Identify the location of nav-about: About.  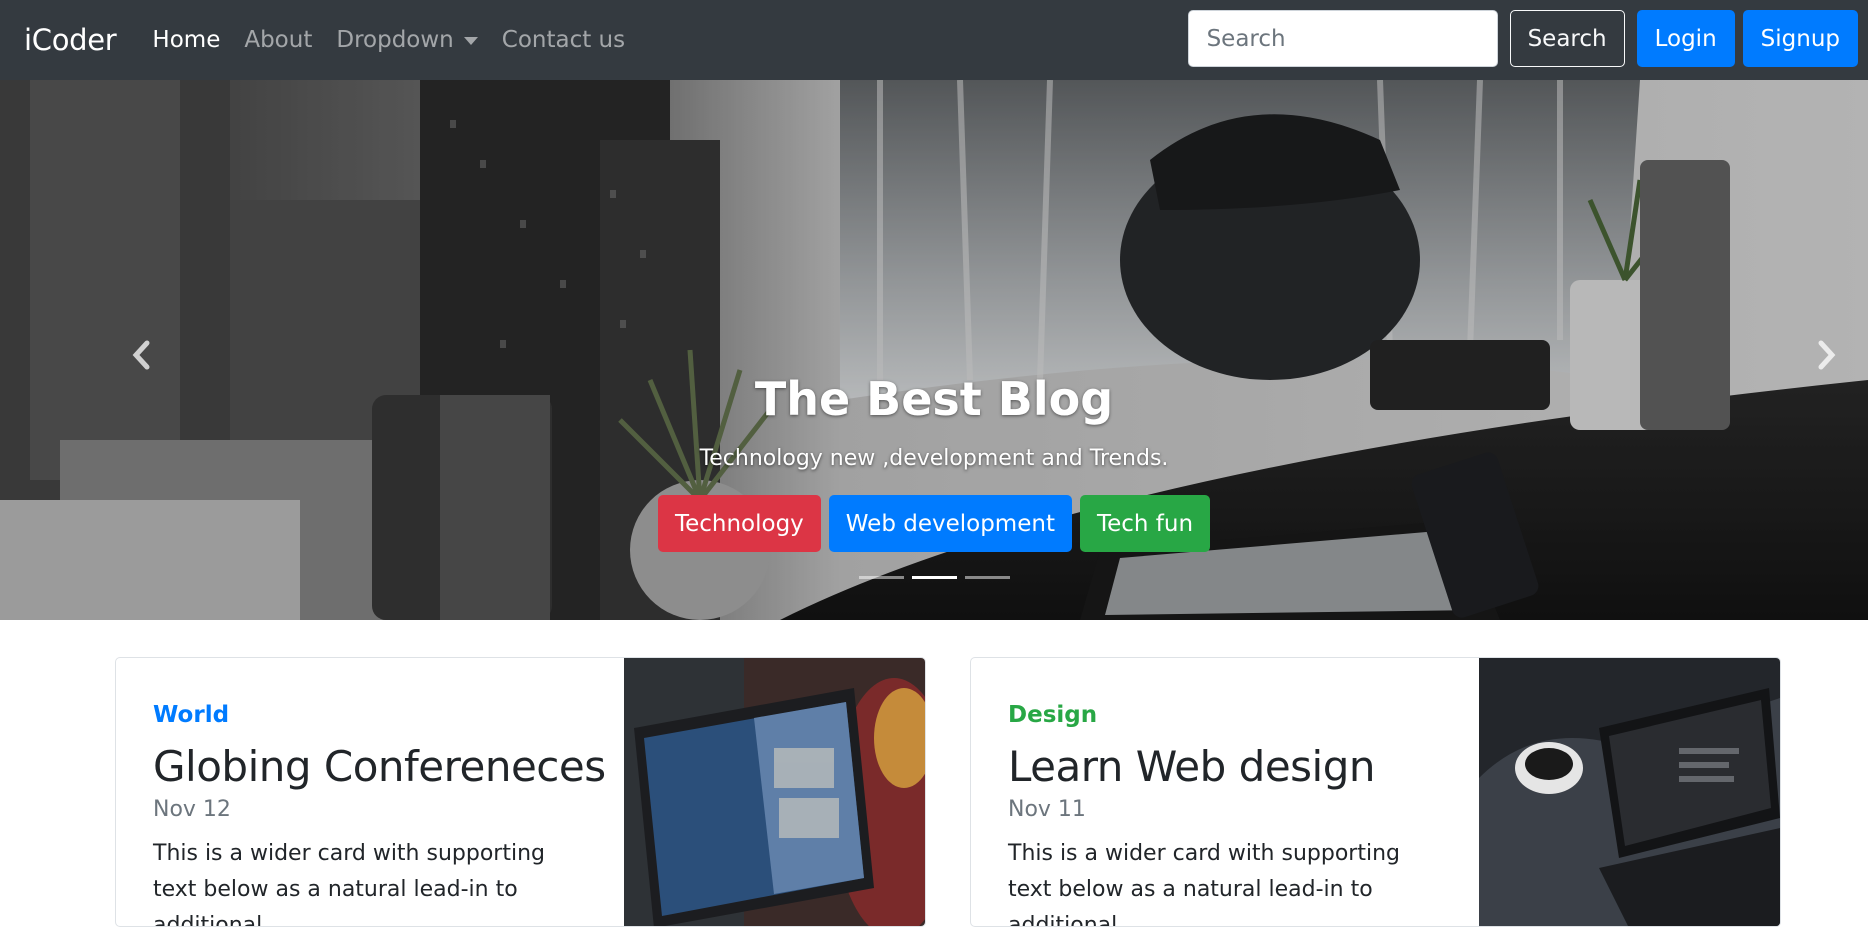
(278, 40).